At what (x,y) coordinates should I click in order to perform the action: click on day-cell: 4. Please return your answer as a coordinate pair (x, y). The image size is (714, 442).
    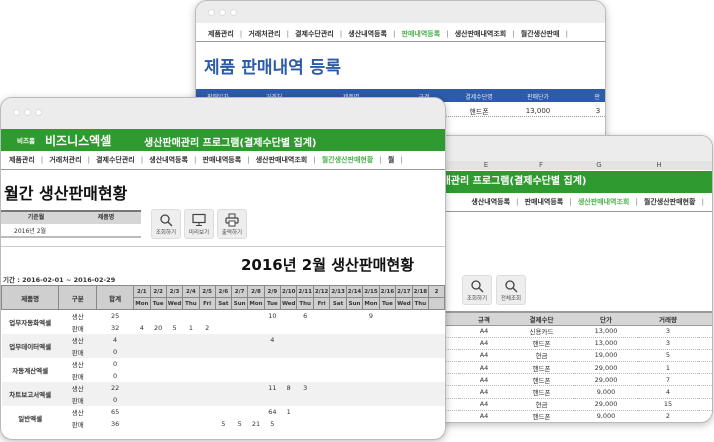
    Looking at the image, I should click on (272, 339).